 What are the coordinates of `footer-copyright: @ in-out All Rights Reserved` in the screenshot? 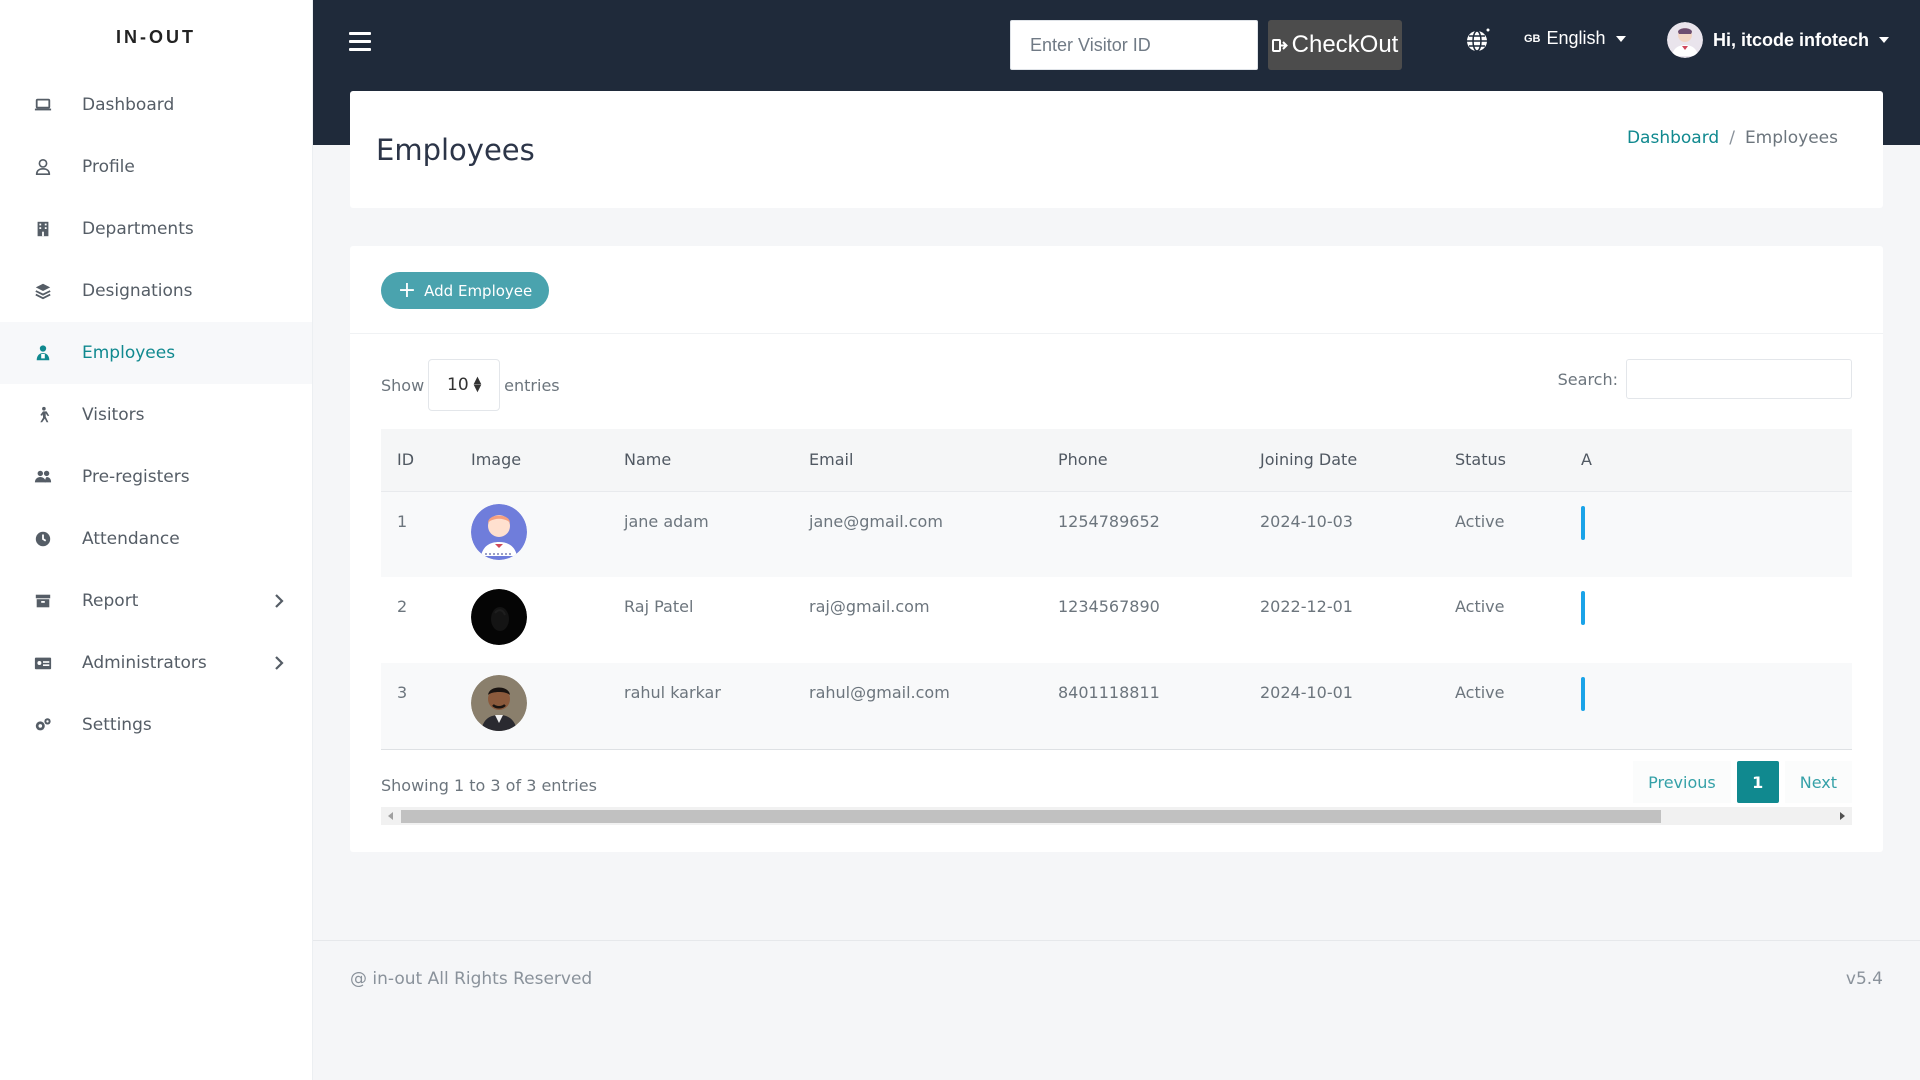 It's located at (471, 979).